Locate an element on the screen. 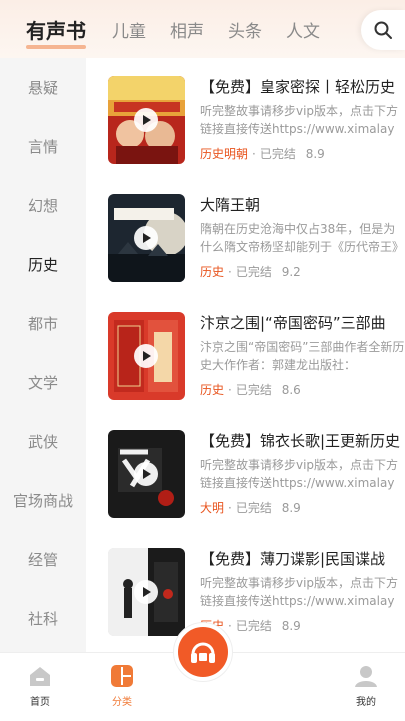 This screenshot has width=405, height=721. book-meta: 历史明朝 · 已完结 8.9 is located at coordinates (262, 154).